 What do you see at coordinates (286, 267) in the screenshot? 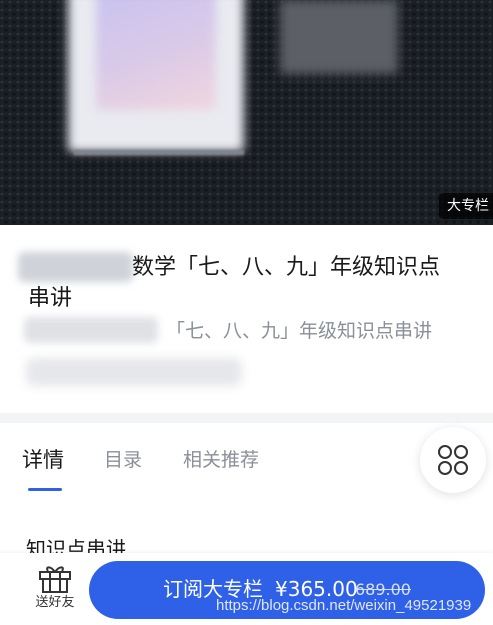
I see `course-title-line1: 数学「七、八、九」年级知识点` at bounding box center [286, 267].